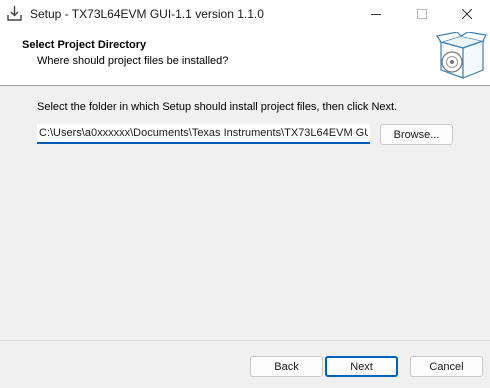 Image resolution: width=490 pixels, height=388 pixels. I want to click on minimize-icon, so click(376, 14).